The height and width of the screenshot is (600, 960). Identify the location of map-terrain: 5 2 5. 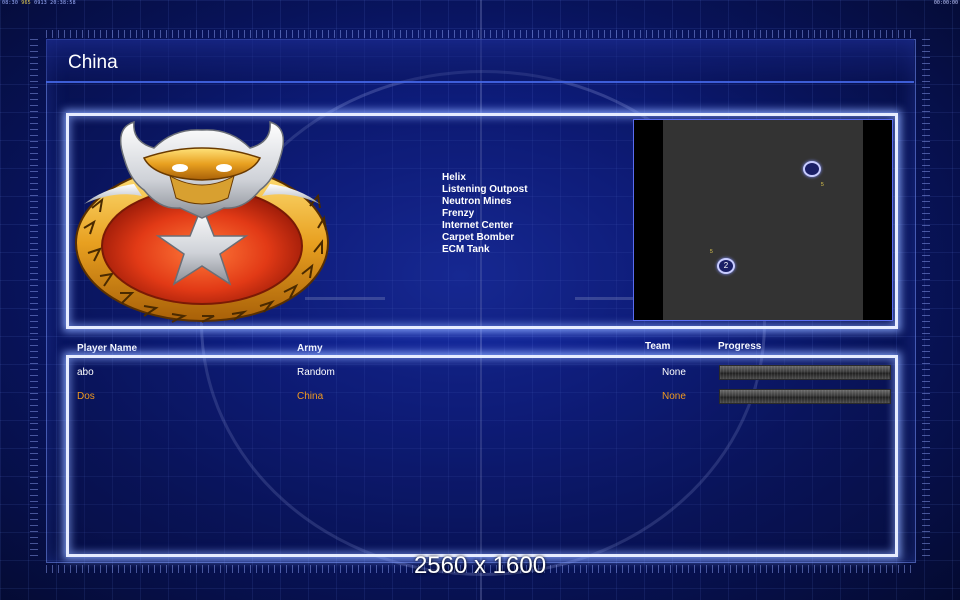
(763, 220).